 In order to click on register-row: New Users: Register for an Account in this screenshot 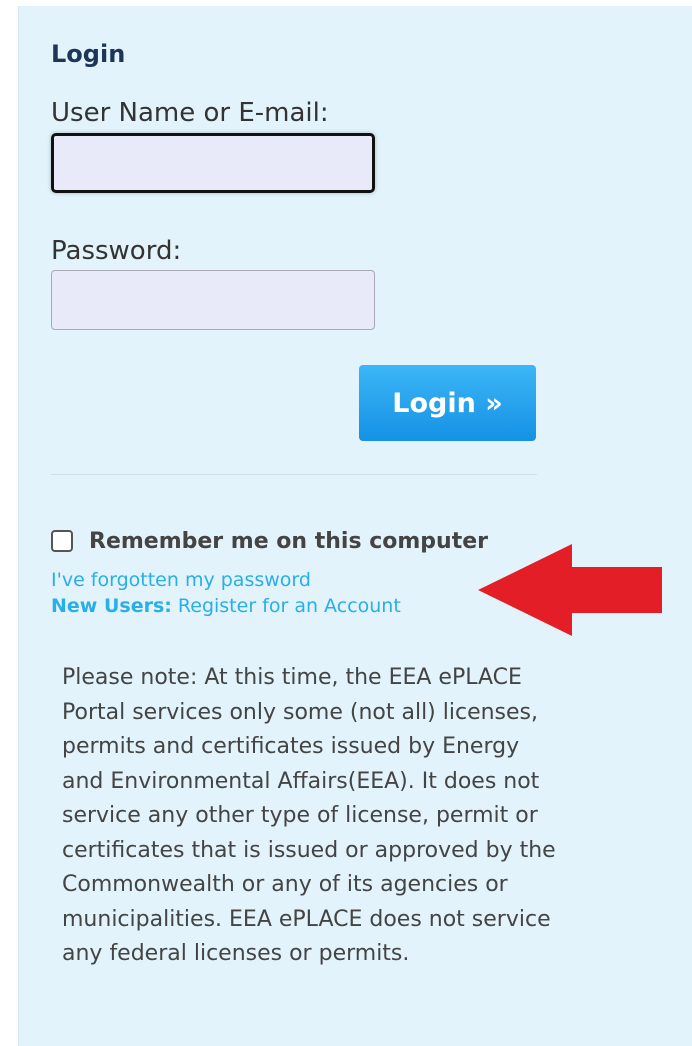, I will do `click(226, 606)`.